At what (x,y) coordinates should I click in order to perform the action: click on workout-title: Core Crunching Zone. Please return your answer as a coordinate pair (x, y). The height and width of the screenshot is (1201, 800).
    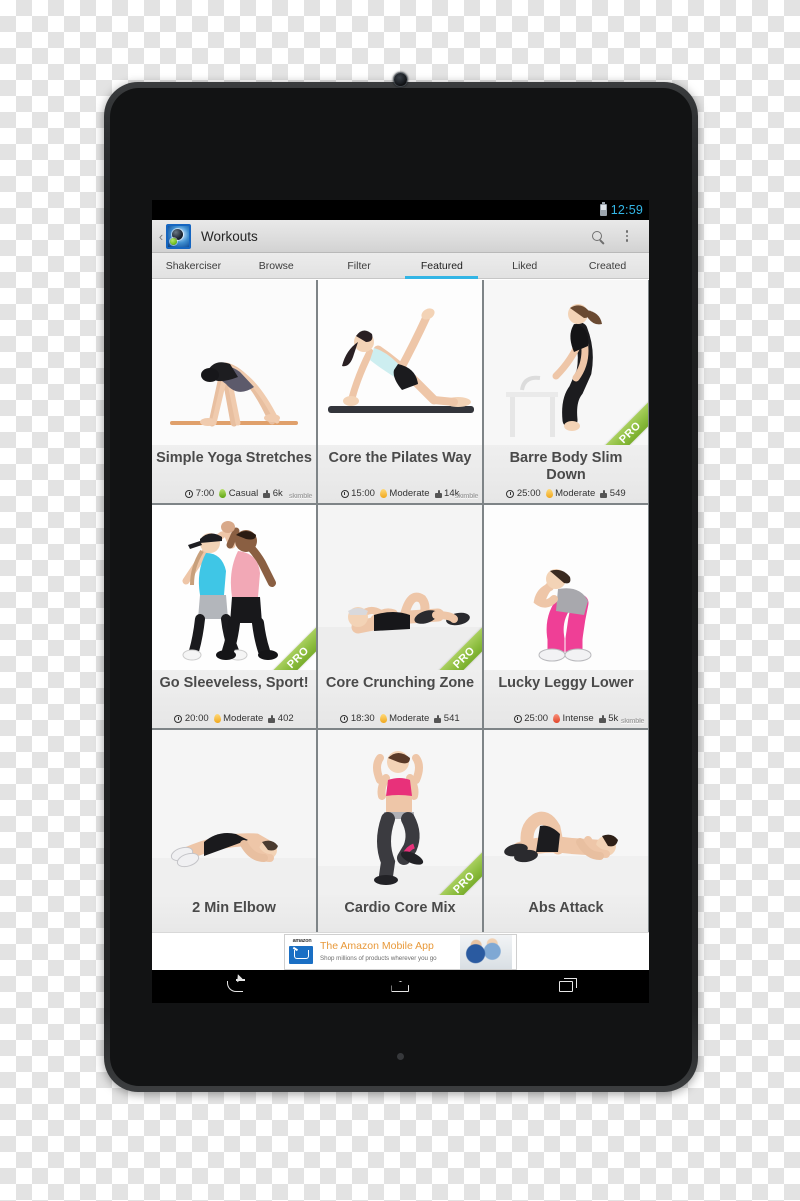
    Looking at the image, I should click on (400, 683).